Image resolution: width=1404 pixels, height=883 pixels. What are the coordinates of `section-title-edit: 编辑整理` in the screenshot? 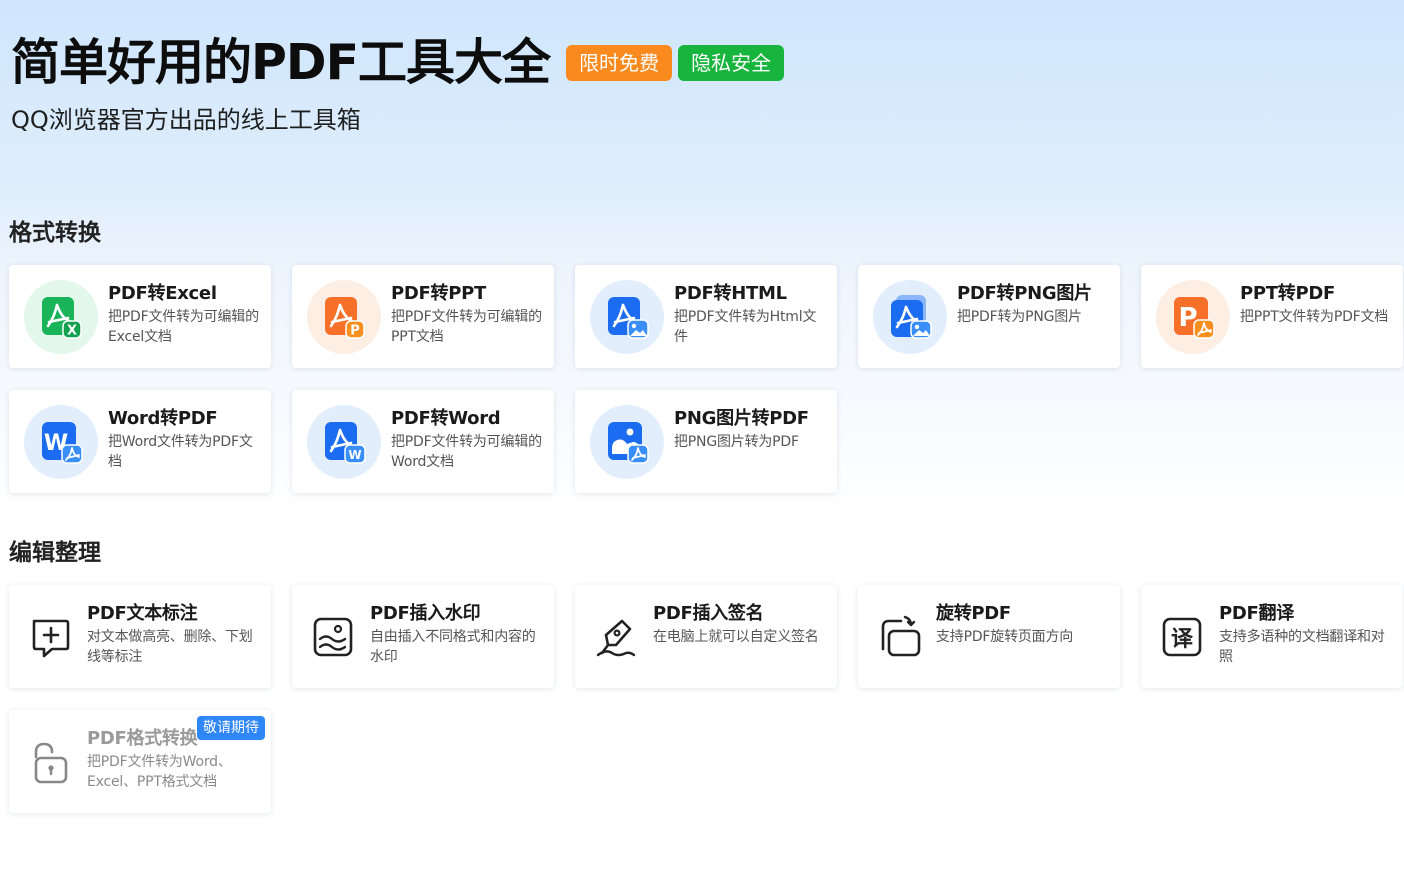 It's located at (55, 553).